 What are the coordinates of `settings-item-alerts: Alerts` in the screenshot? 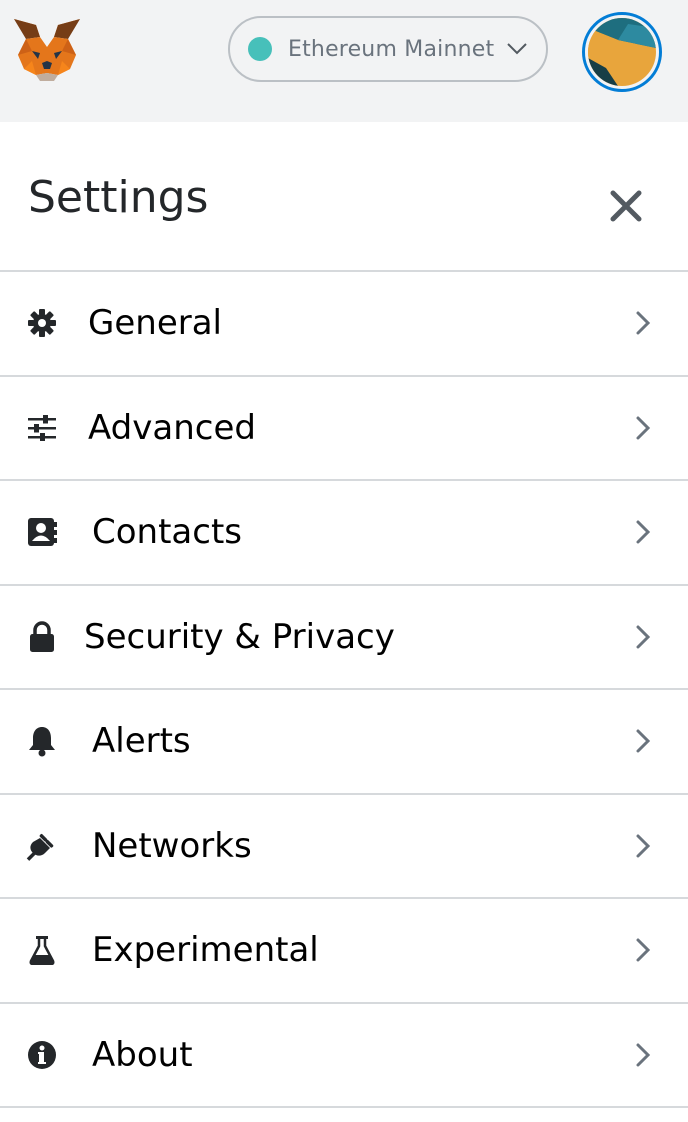 It's located at (344, 742).